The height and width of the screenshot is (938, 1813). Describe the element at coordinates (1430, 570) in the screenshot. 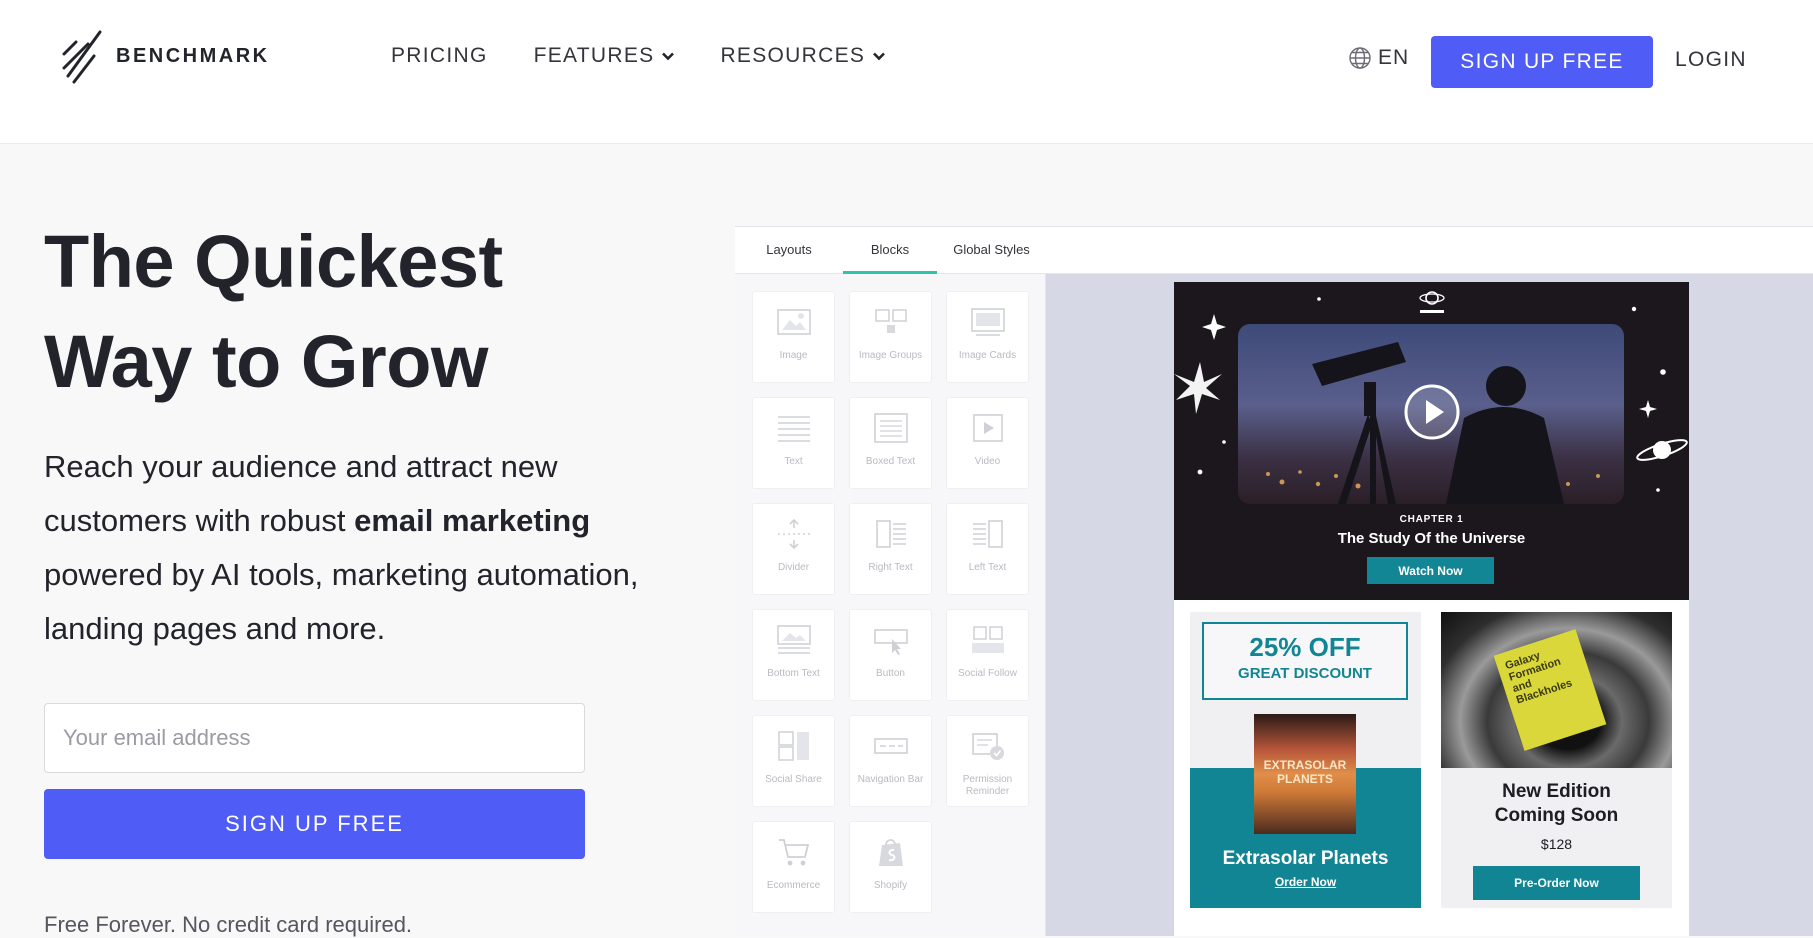

I see `watch-now-button: Watch Now` at that location.